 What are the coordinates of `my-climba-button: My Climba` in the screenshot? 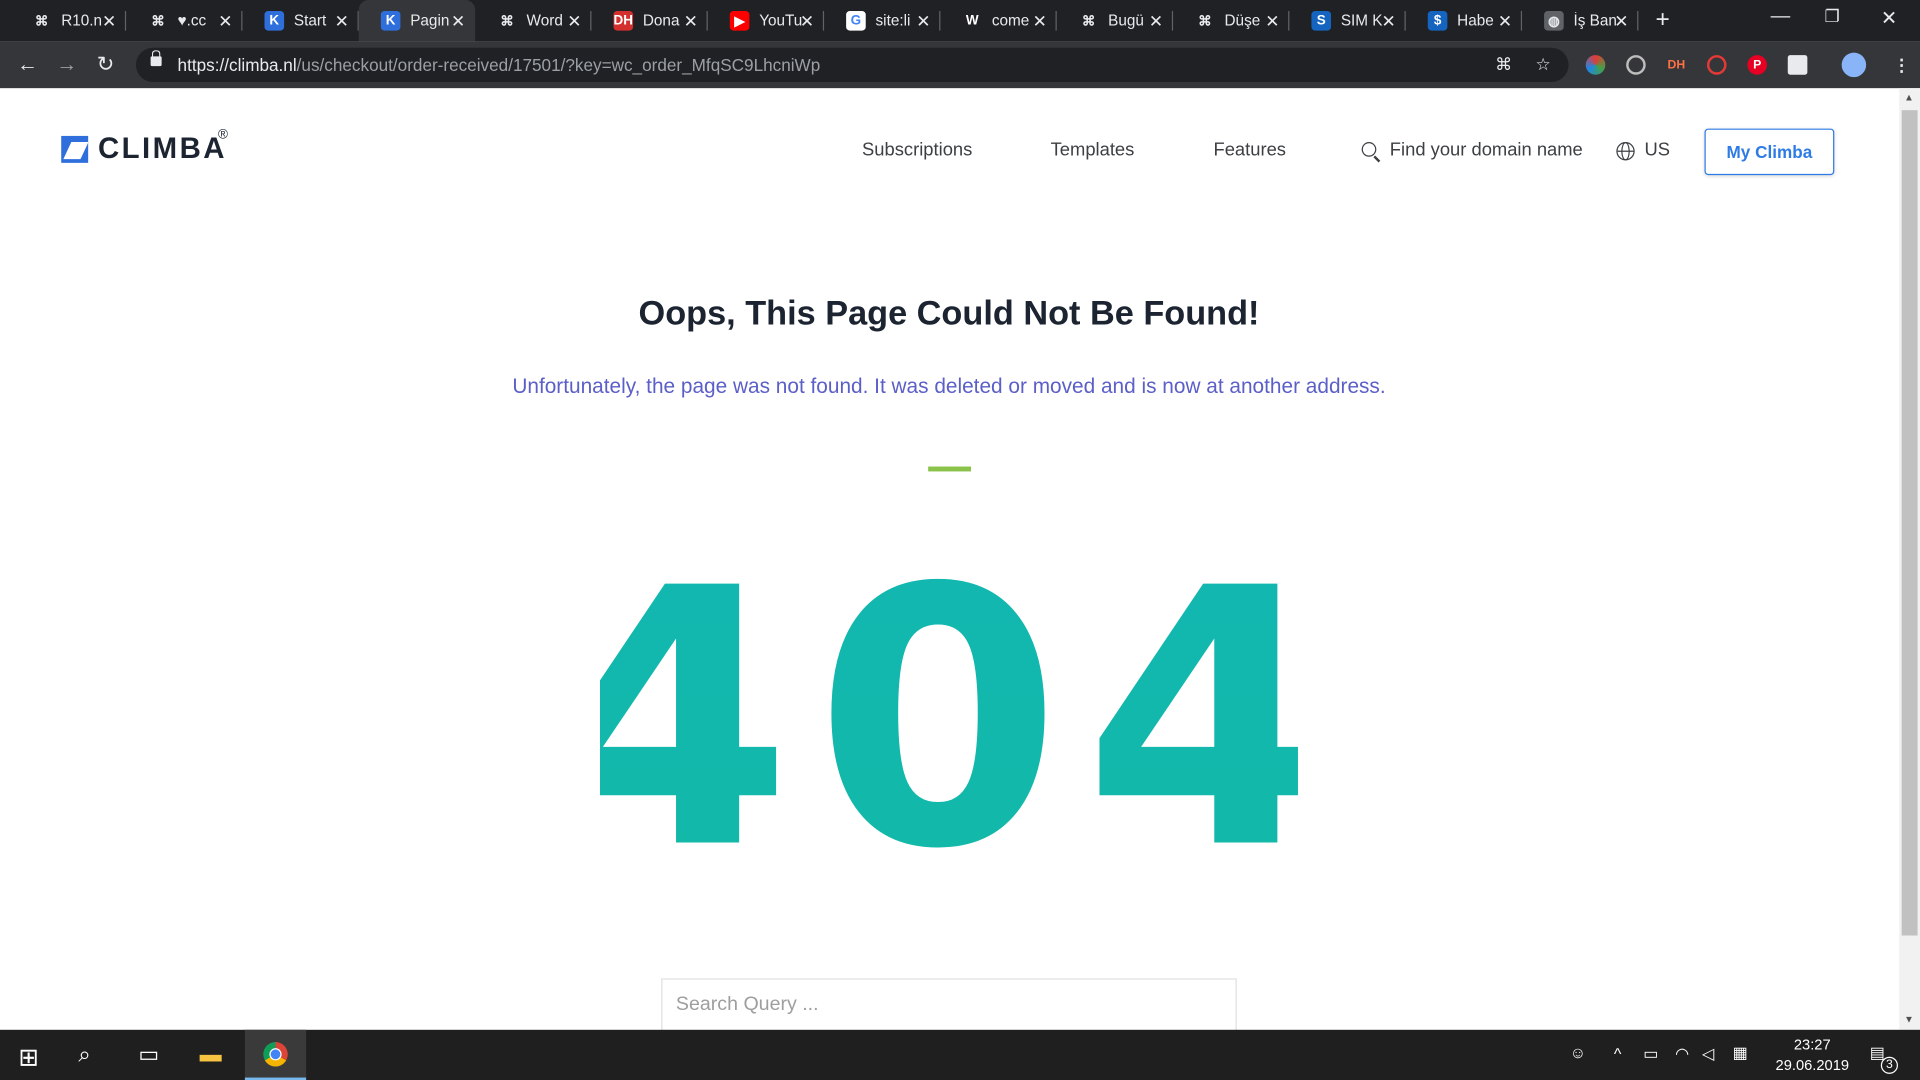 It's located at (1769, 152).